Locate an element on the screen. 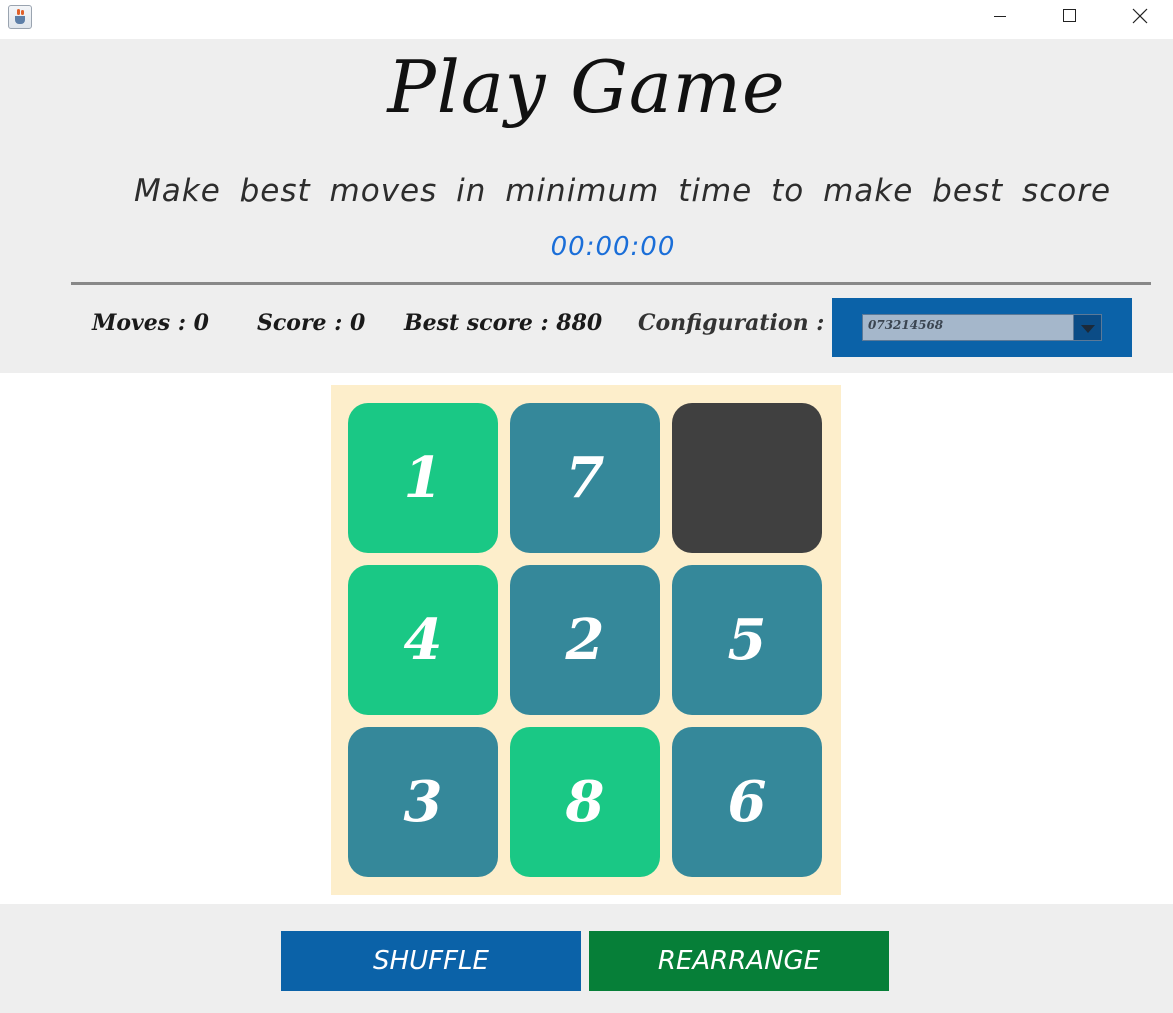 The image size is (1173, 1013). puzzle-tile: 2 is located at coordinates (585, 640).